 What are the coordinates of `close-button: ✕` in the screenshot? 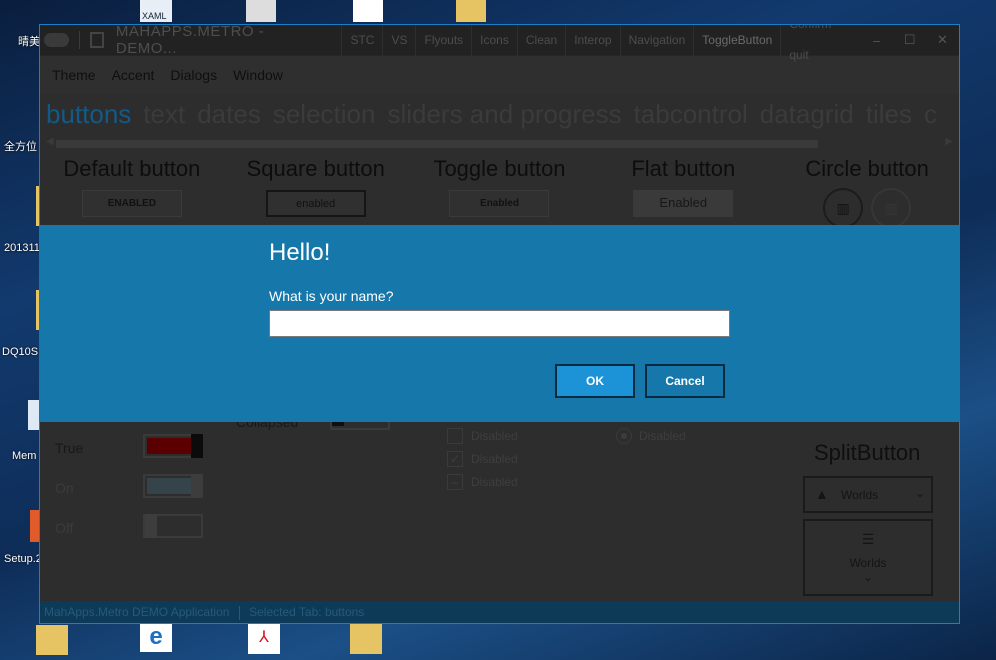 It's located at (942, 40).